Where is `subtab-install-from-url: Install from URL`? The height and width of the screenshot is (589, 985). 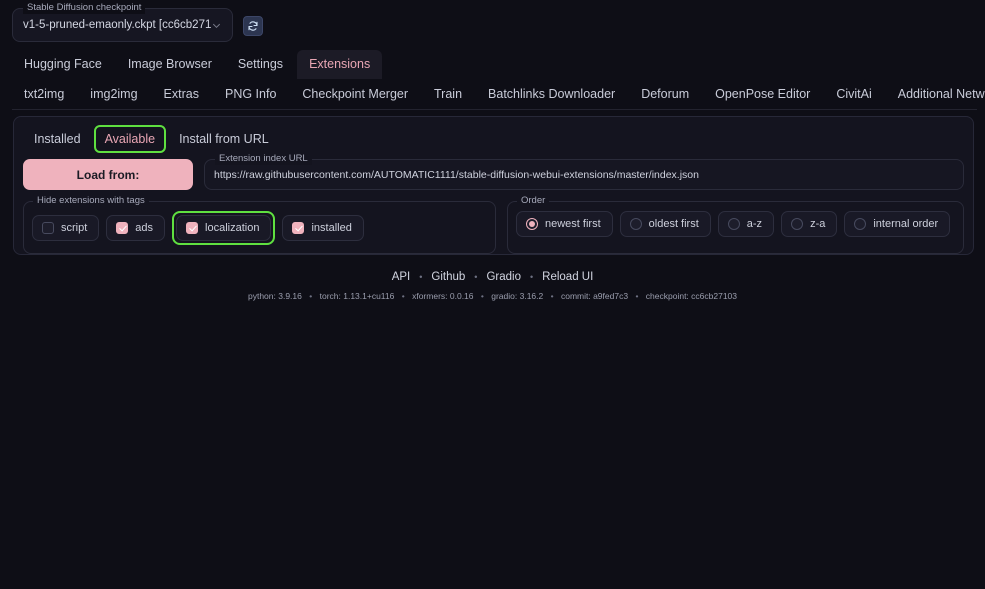 subtab-install-from-url: Install from URL is located at coordinates (224, 139).